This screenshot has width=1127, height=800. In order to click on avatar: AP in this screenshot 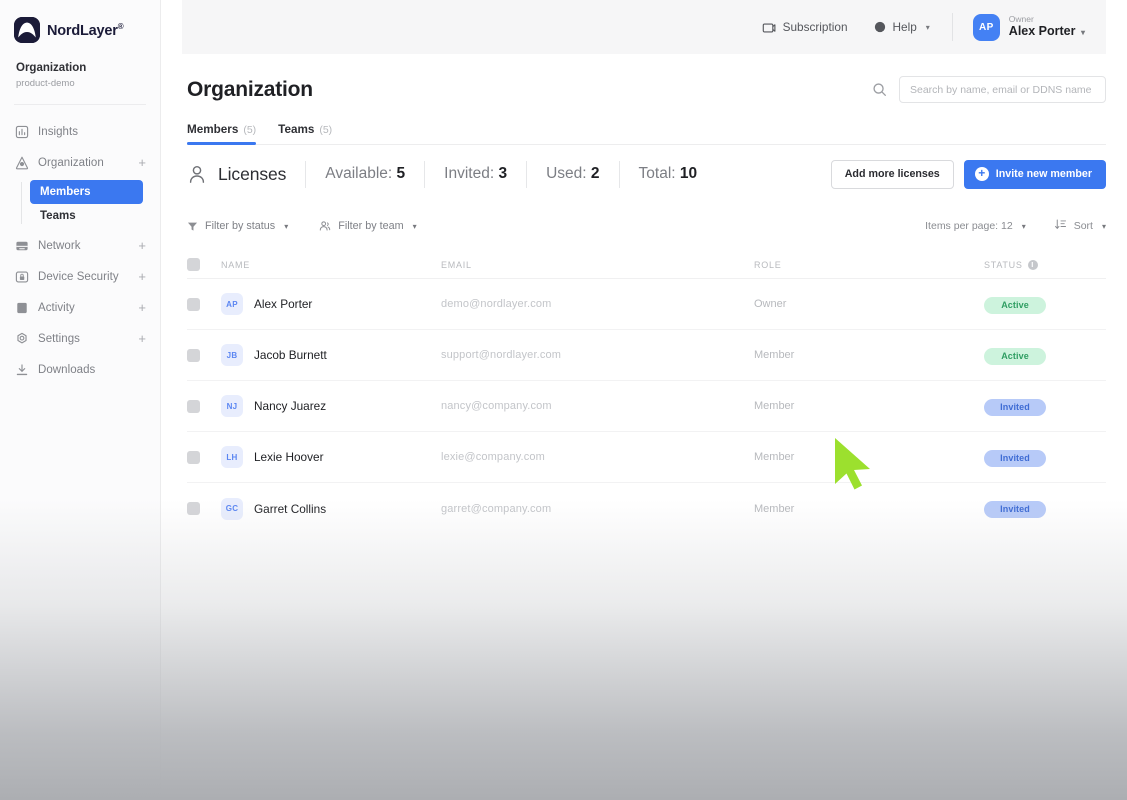, I will do `click(986, 27)`.